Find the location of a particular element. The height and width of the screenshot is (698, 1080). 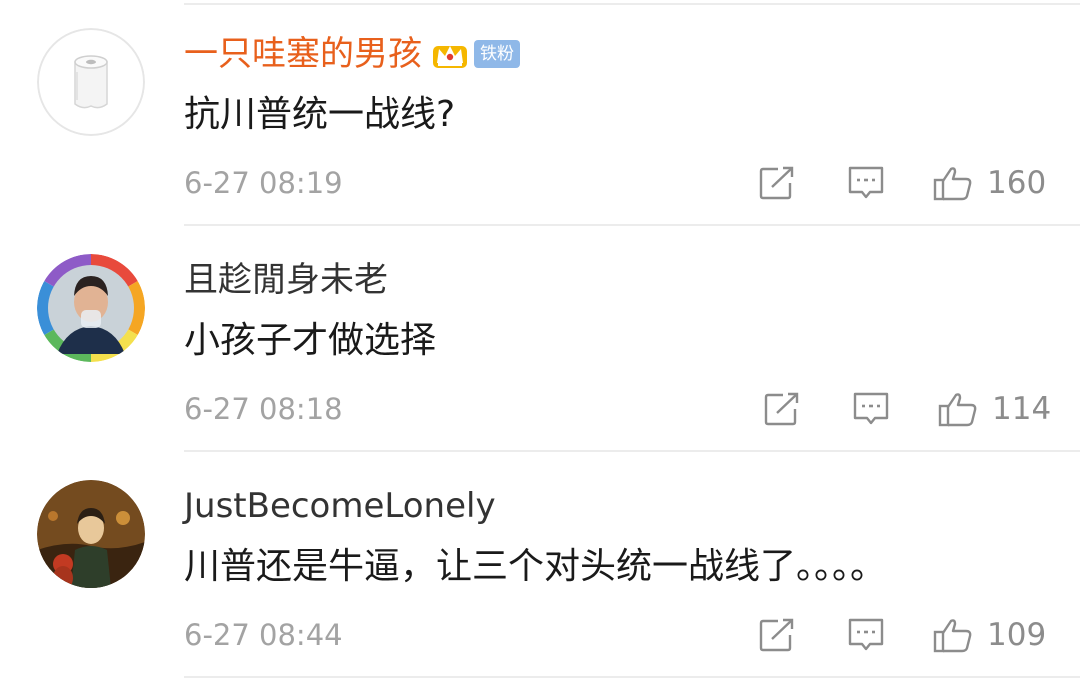

like-count: 160 is located at coordinates (1017, 183).